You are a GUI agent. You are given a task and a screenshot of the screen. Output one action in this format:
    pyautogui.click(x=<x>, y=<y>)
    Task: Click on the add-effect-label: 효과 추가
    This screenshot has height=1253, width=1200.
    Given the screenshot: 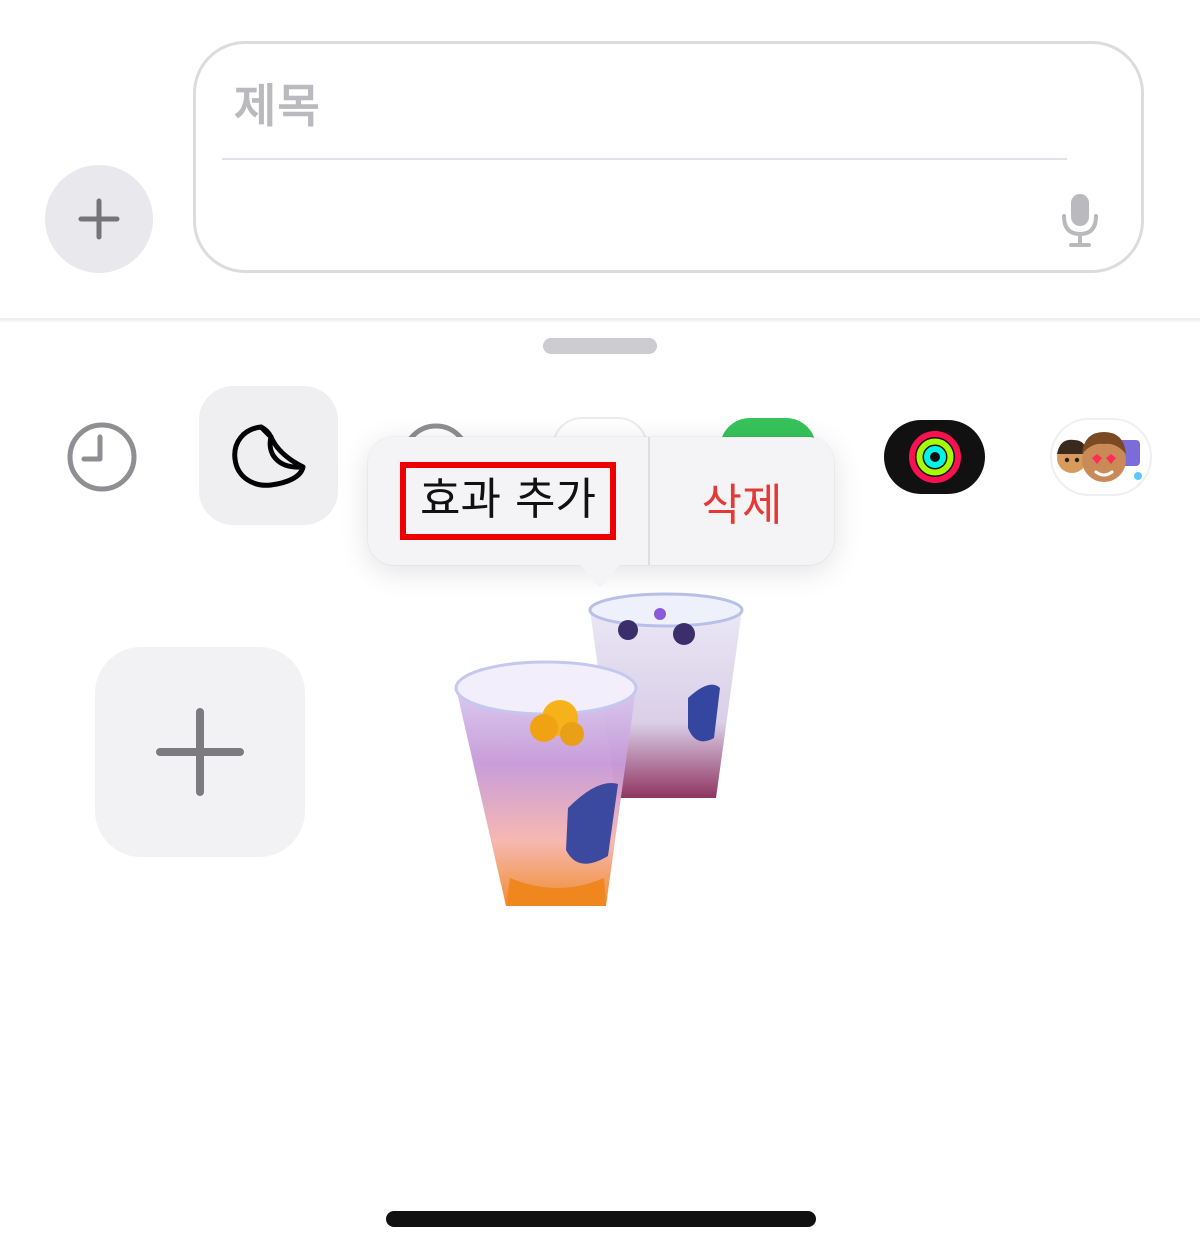 What is the action you would take?
    pyautogui.click(x=508, y=501)
    